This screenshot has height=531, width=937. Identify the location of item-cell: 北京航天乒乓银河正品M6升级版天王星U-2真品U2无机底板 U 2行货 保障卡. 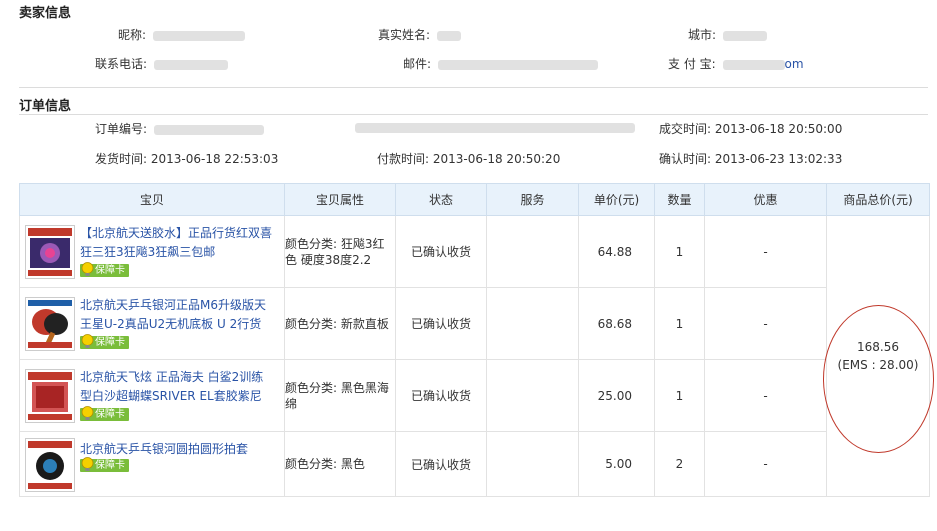
(152, 323).